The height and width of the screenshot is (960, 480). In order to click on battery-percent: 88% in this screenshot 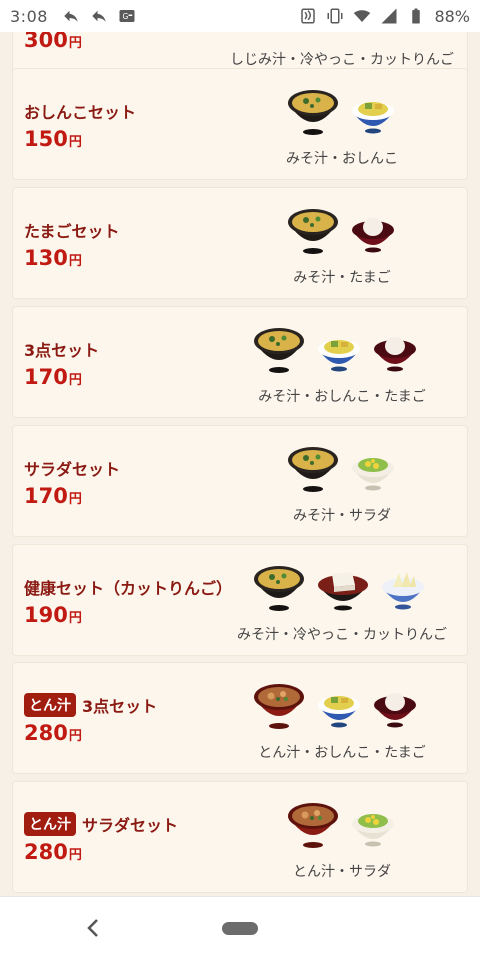, I will do `click(452, 16)`.